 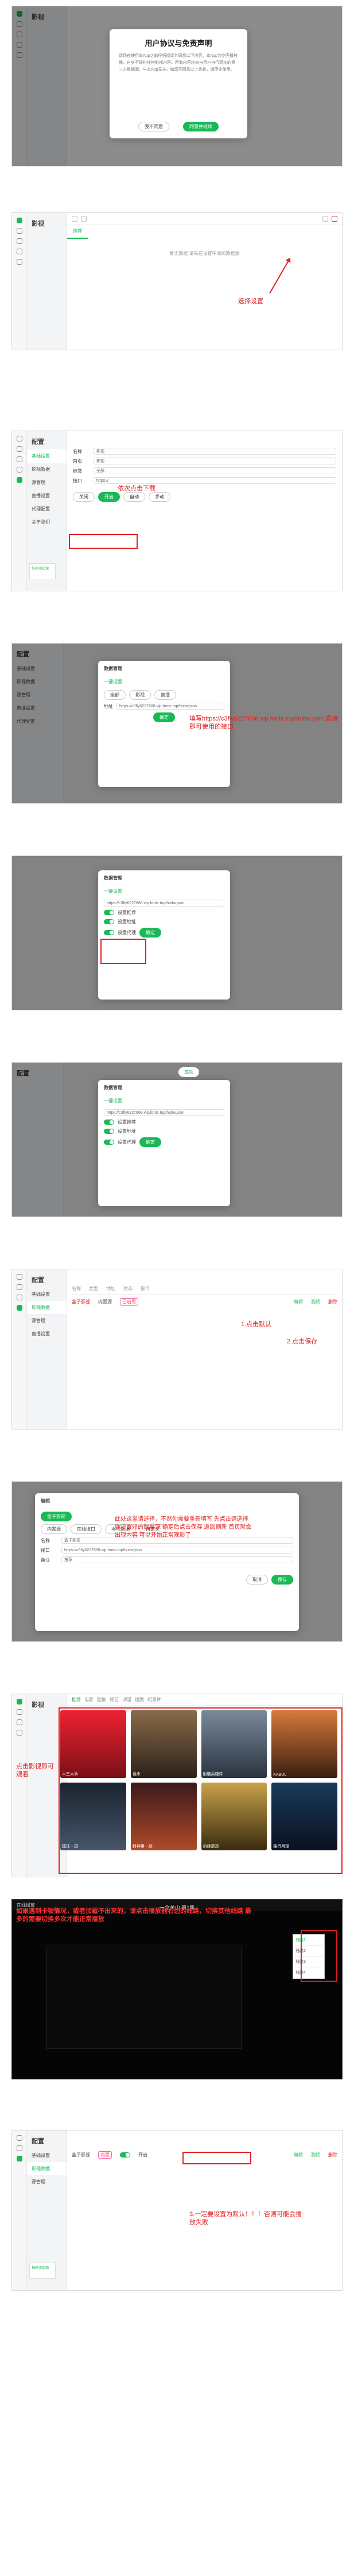 What do you see at coordinates (215, 470) in the screenshot?
I see `field-input: 全部` at bounding box center [215, 470].